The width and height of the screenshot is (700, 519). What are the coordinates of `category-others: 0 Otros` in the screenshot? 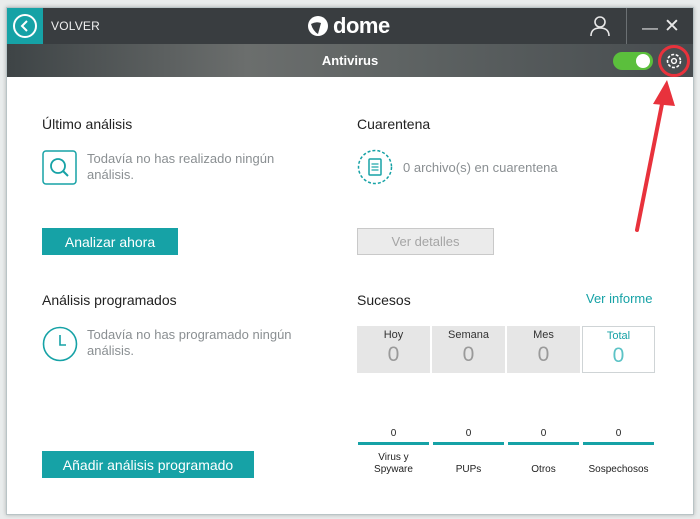 It's located at (543, 452).